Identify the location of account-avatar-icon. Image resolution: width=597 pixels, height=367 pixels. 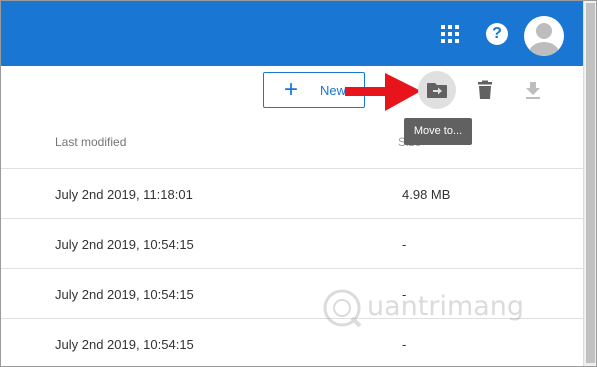
(544, 39).